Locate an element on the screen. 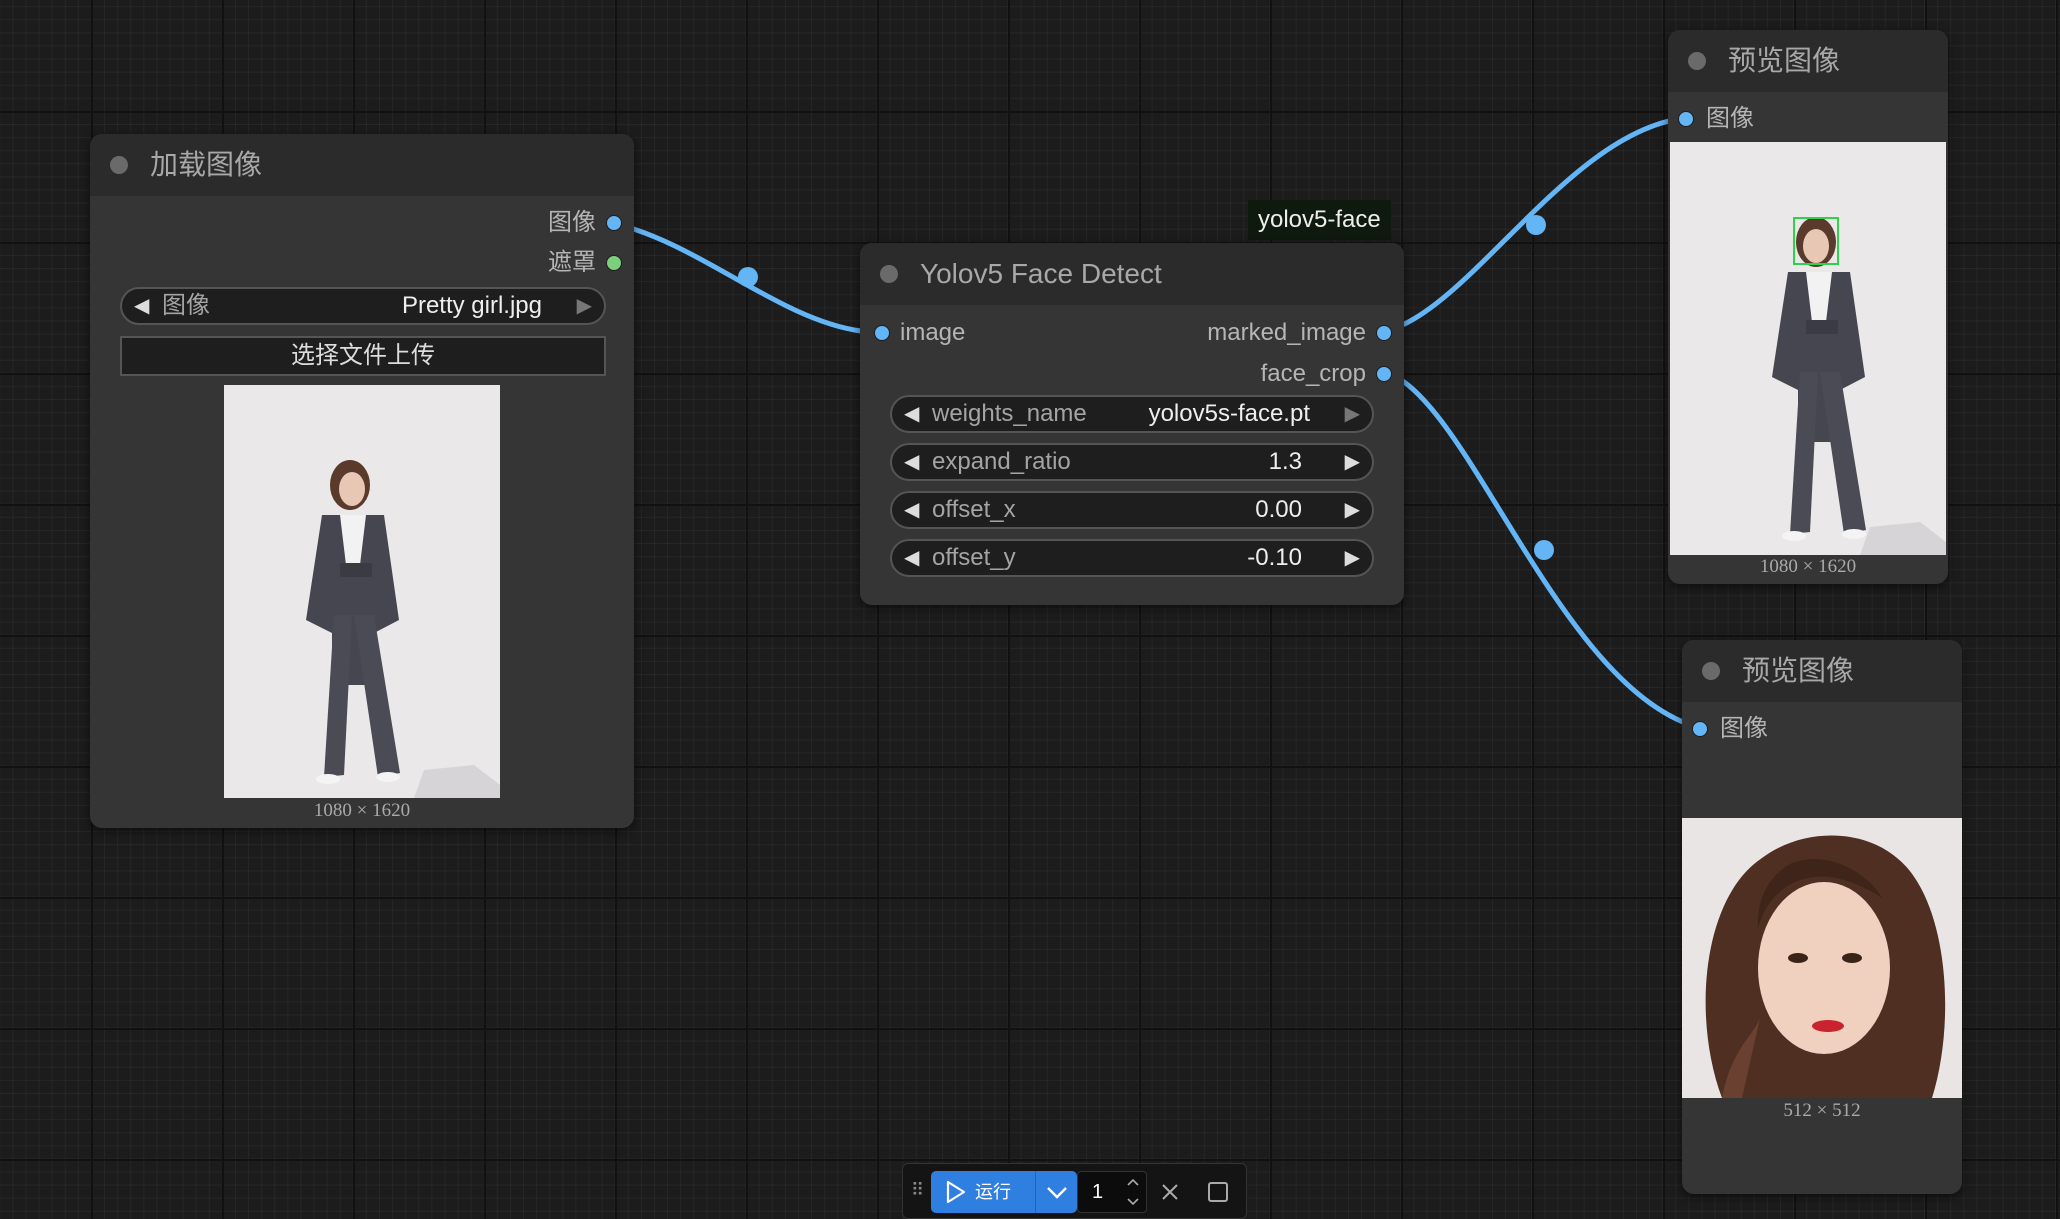 The height and width of the screenshot is (1219, 2060). preview-image-node-1: 预览图像 图像 1080 × 1620 is located at coordinates (1808, 307).